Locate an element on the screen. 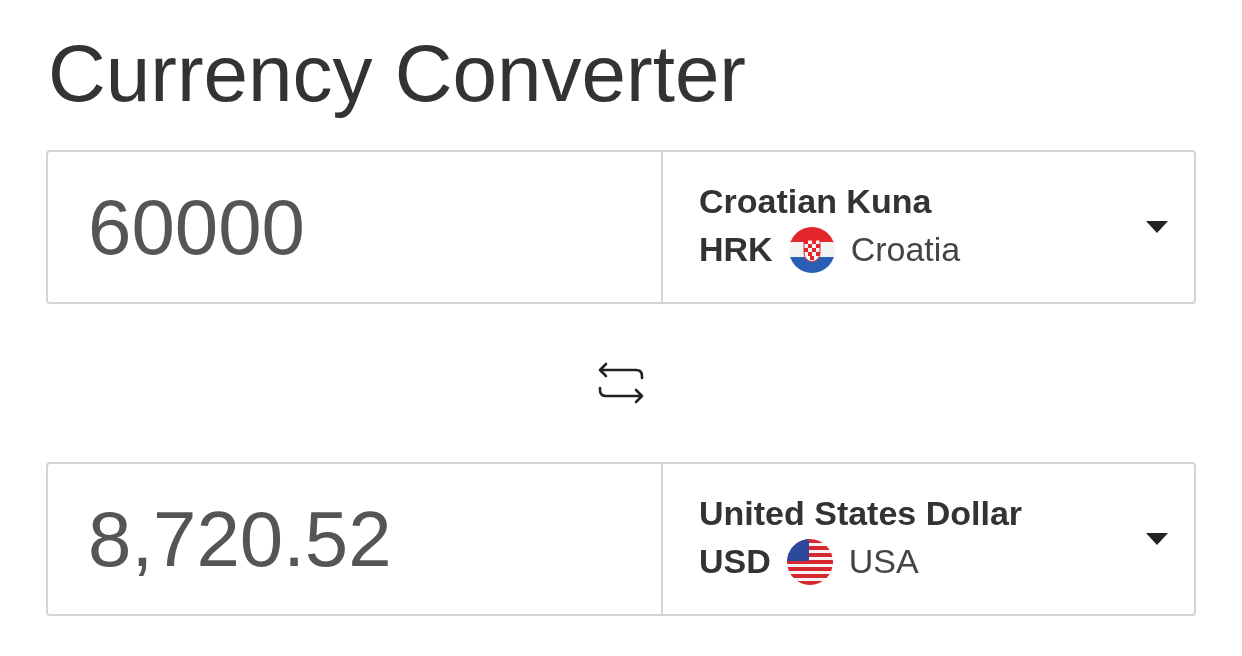 This screenshot has width=1242, height=656. currency-dropdown: United States Dollar USD USA is located at coordinates (929, 539).